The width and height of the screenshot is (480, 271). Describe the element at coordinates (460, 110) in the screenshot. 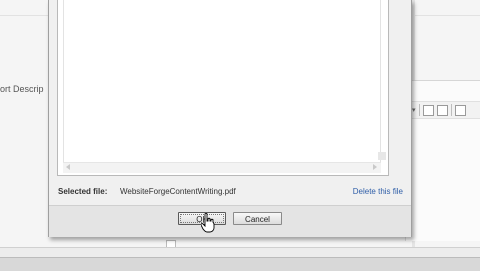

I see `source-icon` at that location.